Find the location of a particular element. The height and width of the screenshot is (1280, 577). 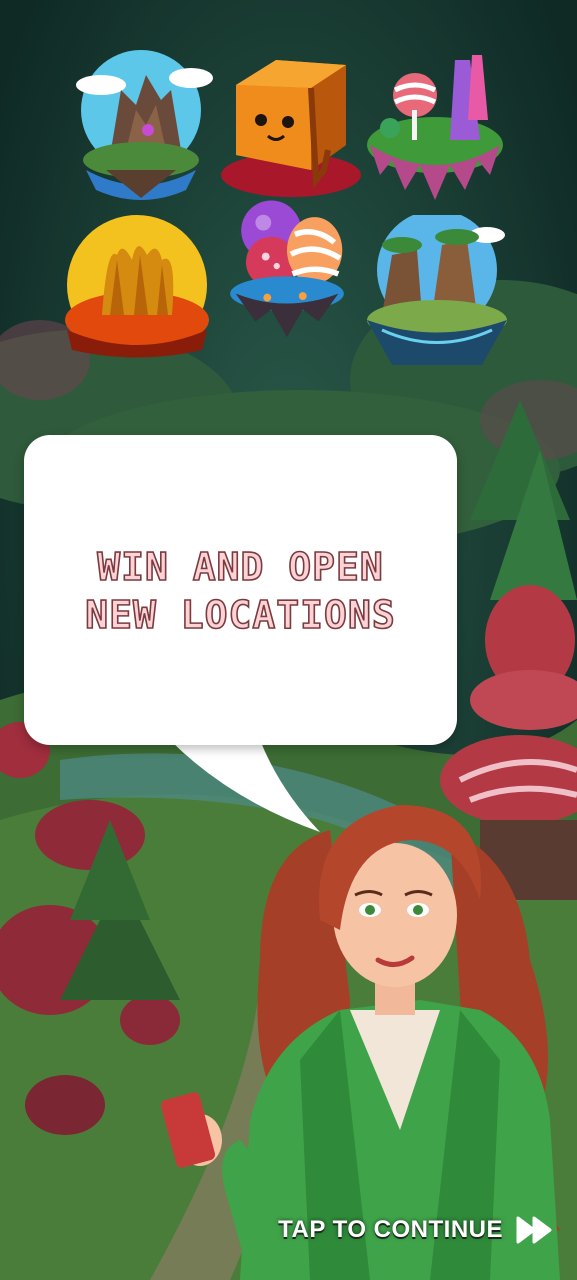

fast-forward-icon is located at coordinates (534, 1230).